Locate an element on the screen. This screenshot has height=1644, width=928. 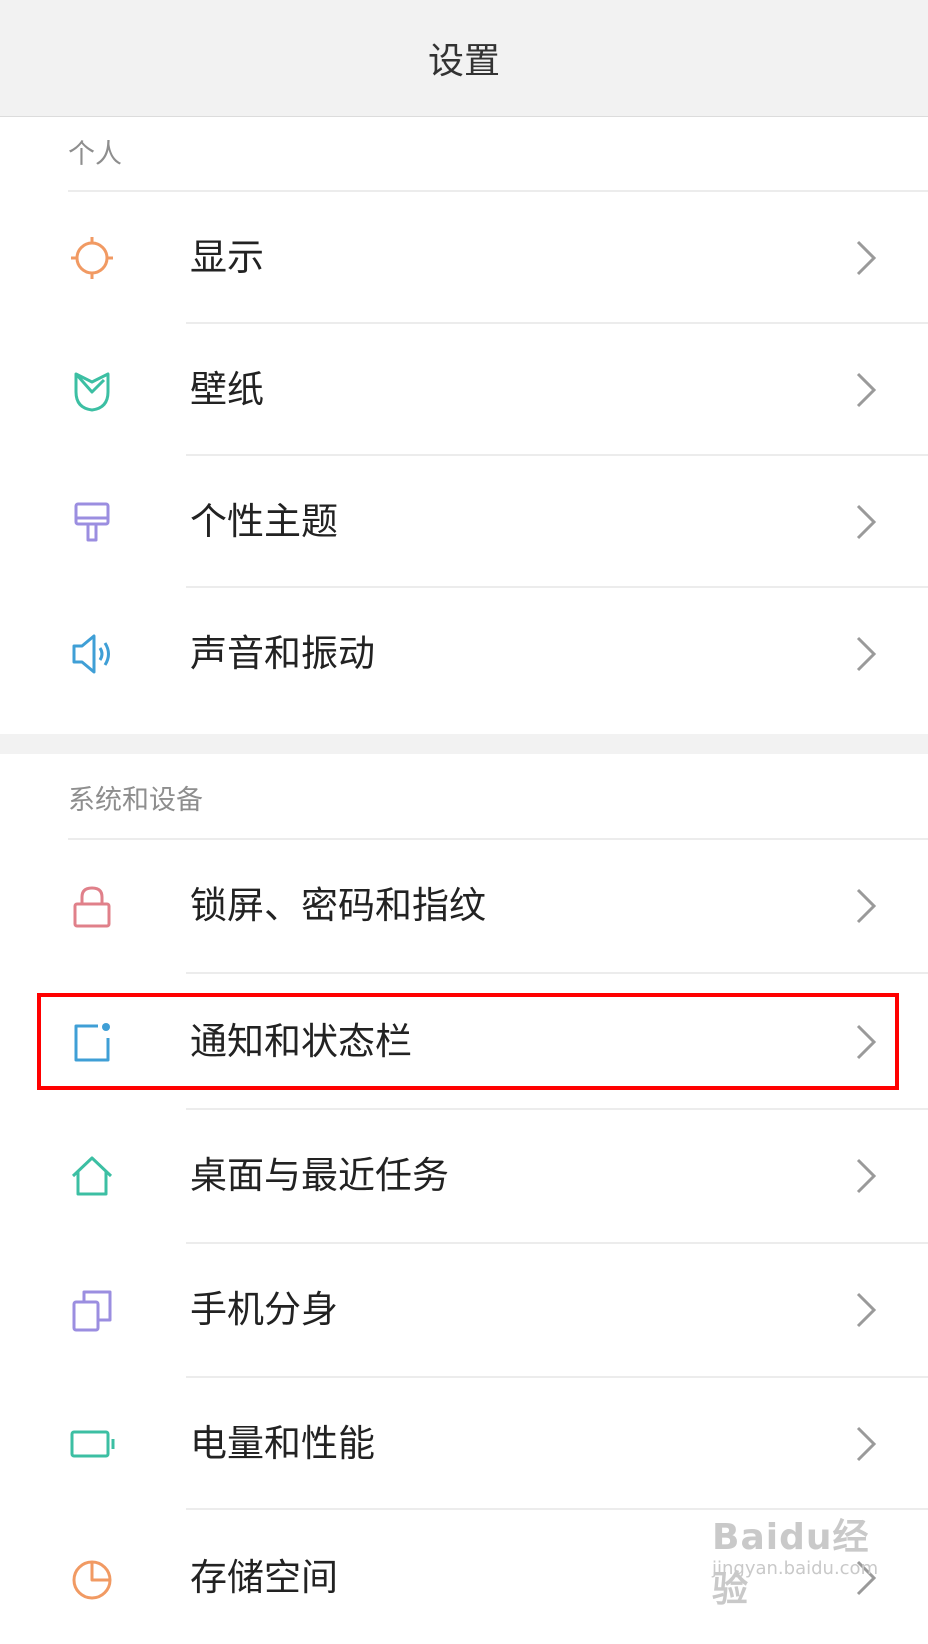
settings-item-sound: 声音和振动 is located at coordinates (464, 654).